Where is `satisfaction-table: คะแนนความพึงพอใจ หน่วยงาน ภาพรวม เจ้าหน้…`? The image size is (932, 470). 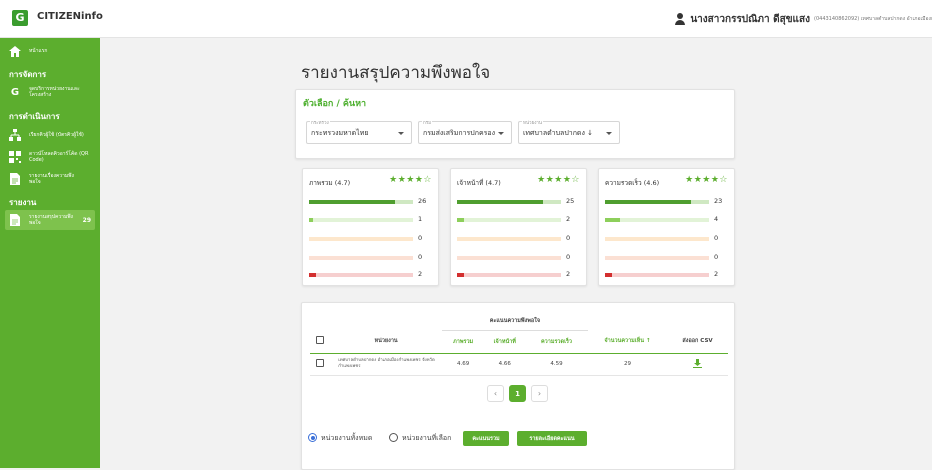
satisfaction-table: คะแนนความพึงพอใจ หน่วยงาน ภาพรวม เจ้าหน้… is located at coordinates (519, 344).